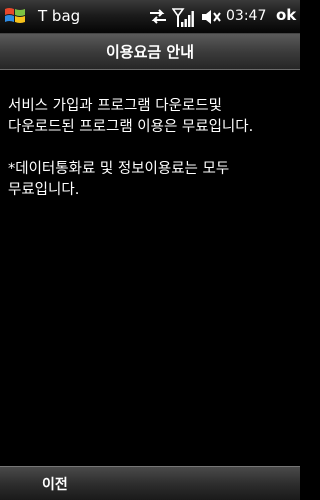 Image resolution: width=320 pixels, height=500 pixels. Describe the element at coordinates (246, 16) in the screenshot. I see `clock: 03:47` at that location.